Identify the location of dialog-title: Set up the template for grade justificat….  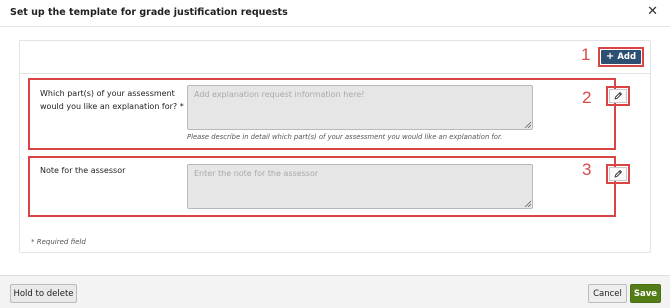
(149, 12).